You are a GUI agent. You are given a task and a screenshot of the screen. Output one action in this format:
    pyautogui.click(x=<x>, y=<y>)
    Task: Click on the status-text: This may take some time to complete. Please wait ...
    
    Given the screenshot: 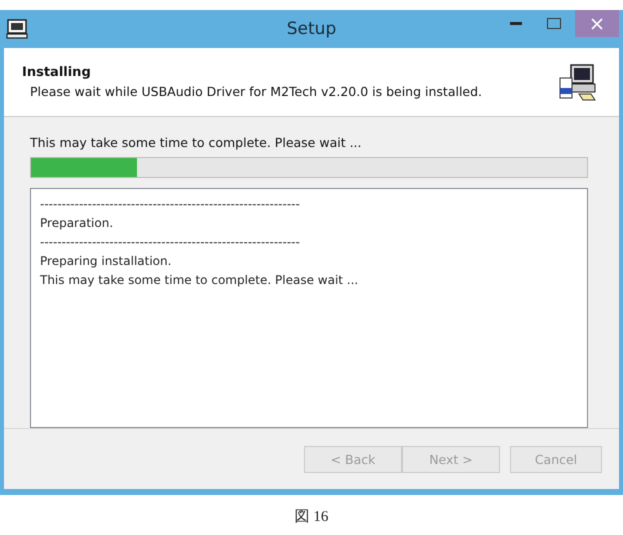 What is the action you would take?
    pyautogui.click(x=196, y=143)
    